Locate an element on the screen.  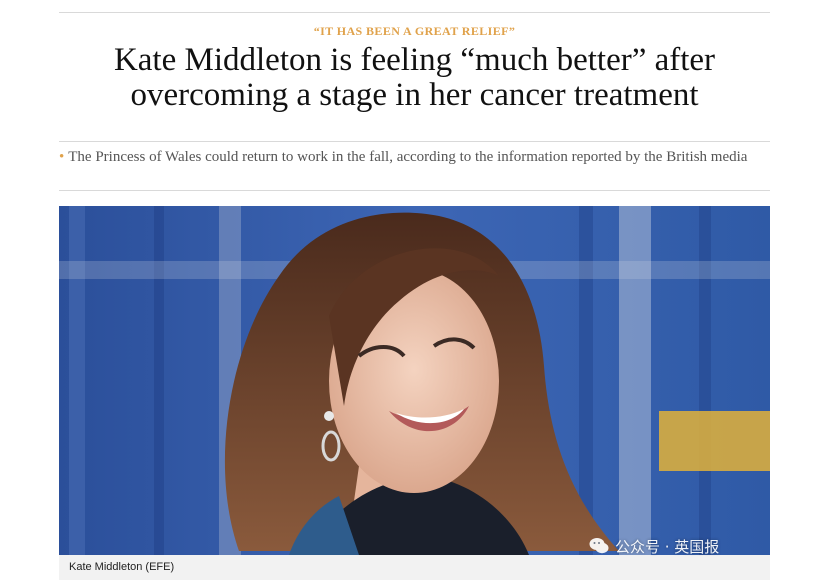
photo-caption: Kate Middleton (EFE) is located at coordinates (414, 567).